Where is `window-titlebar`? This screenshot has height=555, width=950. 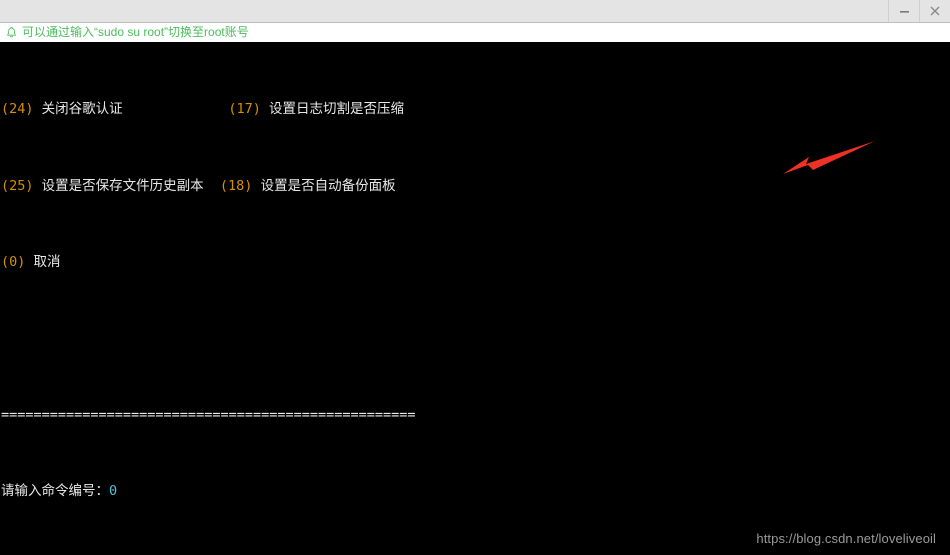 window-titlebar is located at coordinates (475, 11).